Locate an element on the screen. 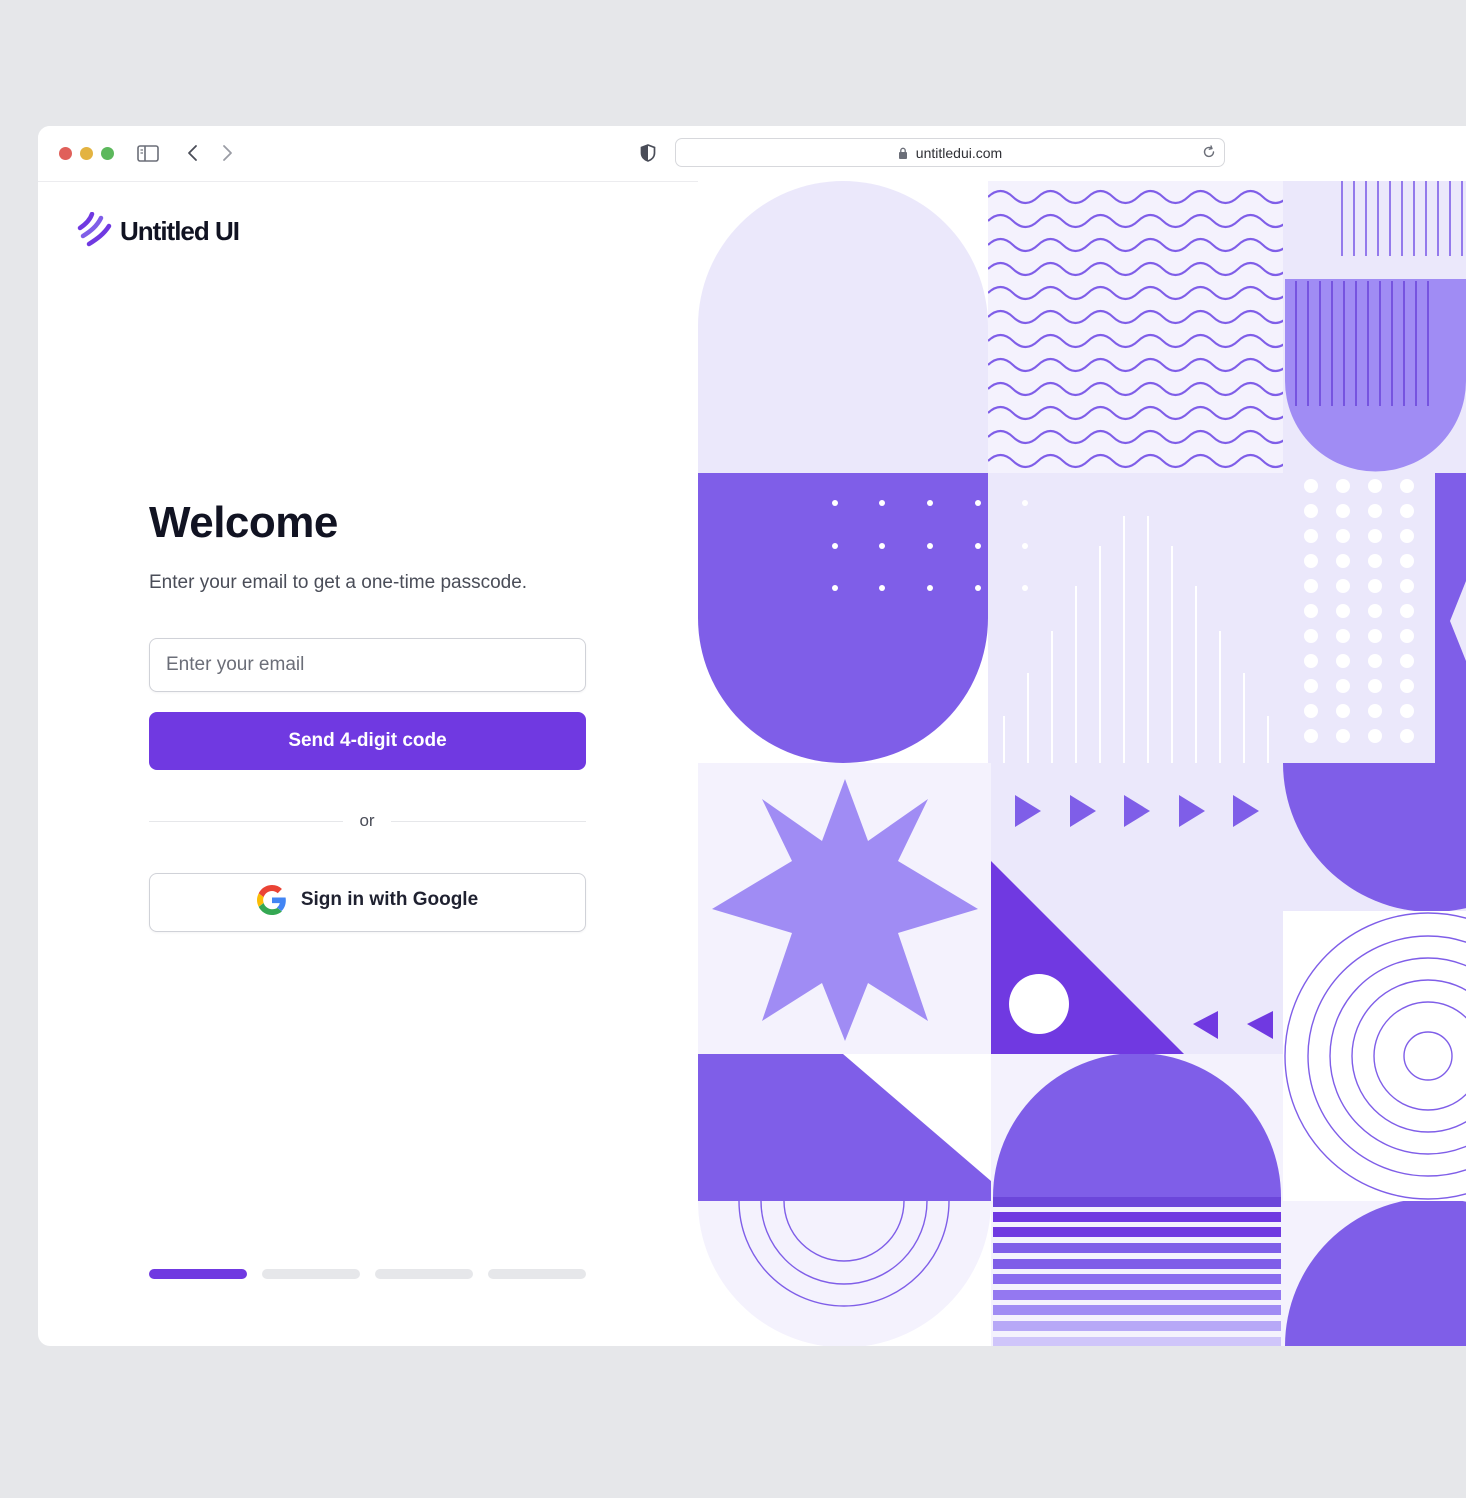  lock-icon is located at coordinates (903, 154).